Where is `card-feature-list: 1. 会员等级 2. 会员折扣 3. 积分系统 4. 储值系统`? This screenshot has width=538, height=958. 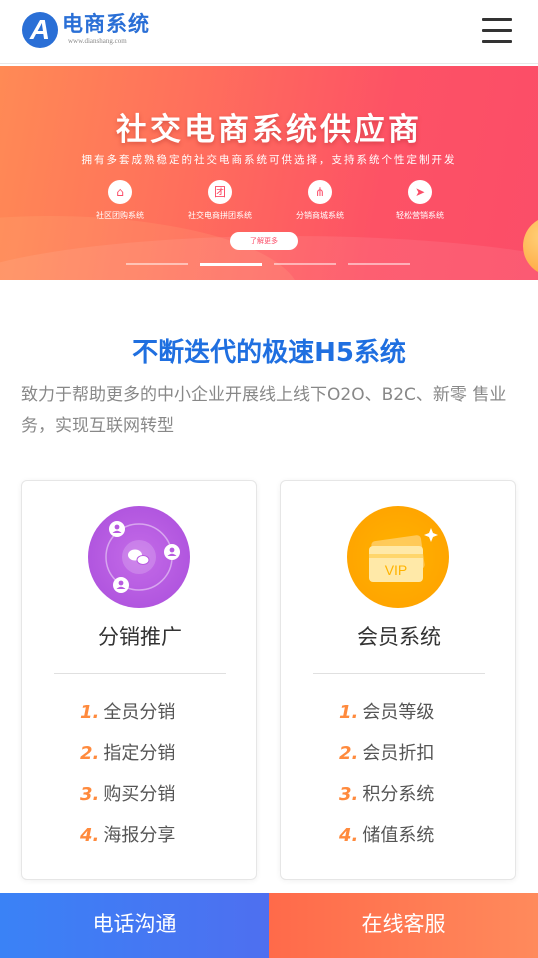 card-feature-list: 1. 会员等级 2. 会员折扣 3. 积分系统 4. 储值系统 is located at coordinates (386, 783).